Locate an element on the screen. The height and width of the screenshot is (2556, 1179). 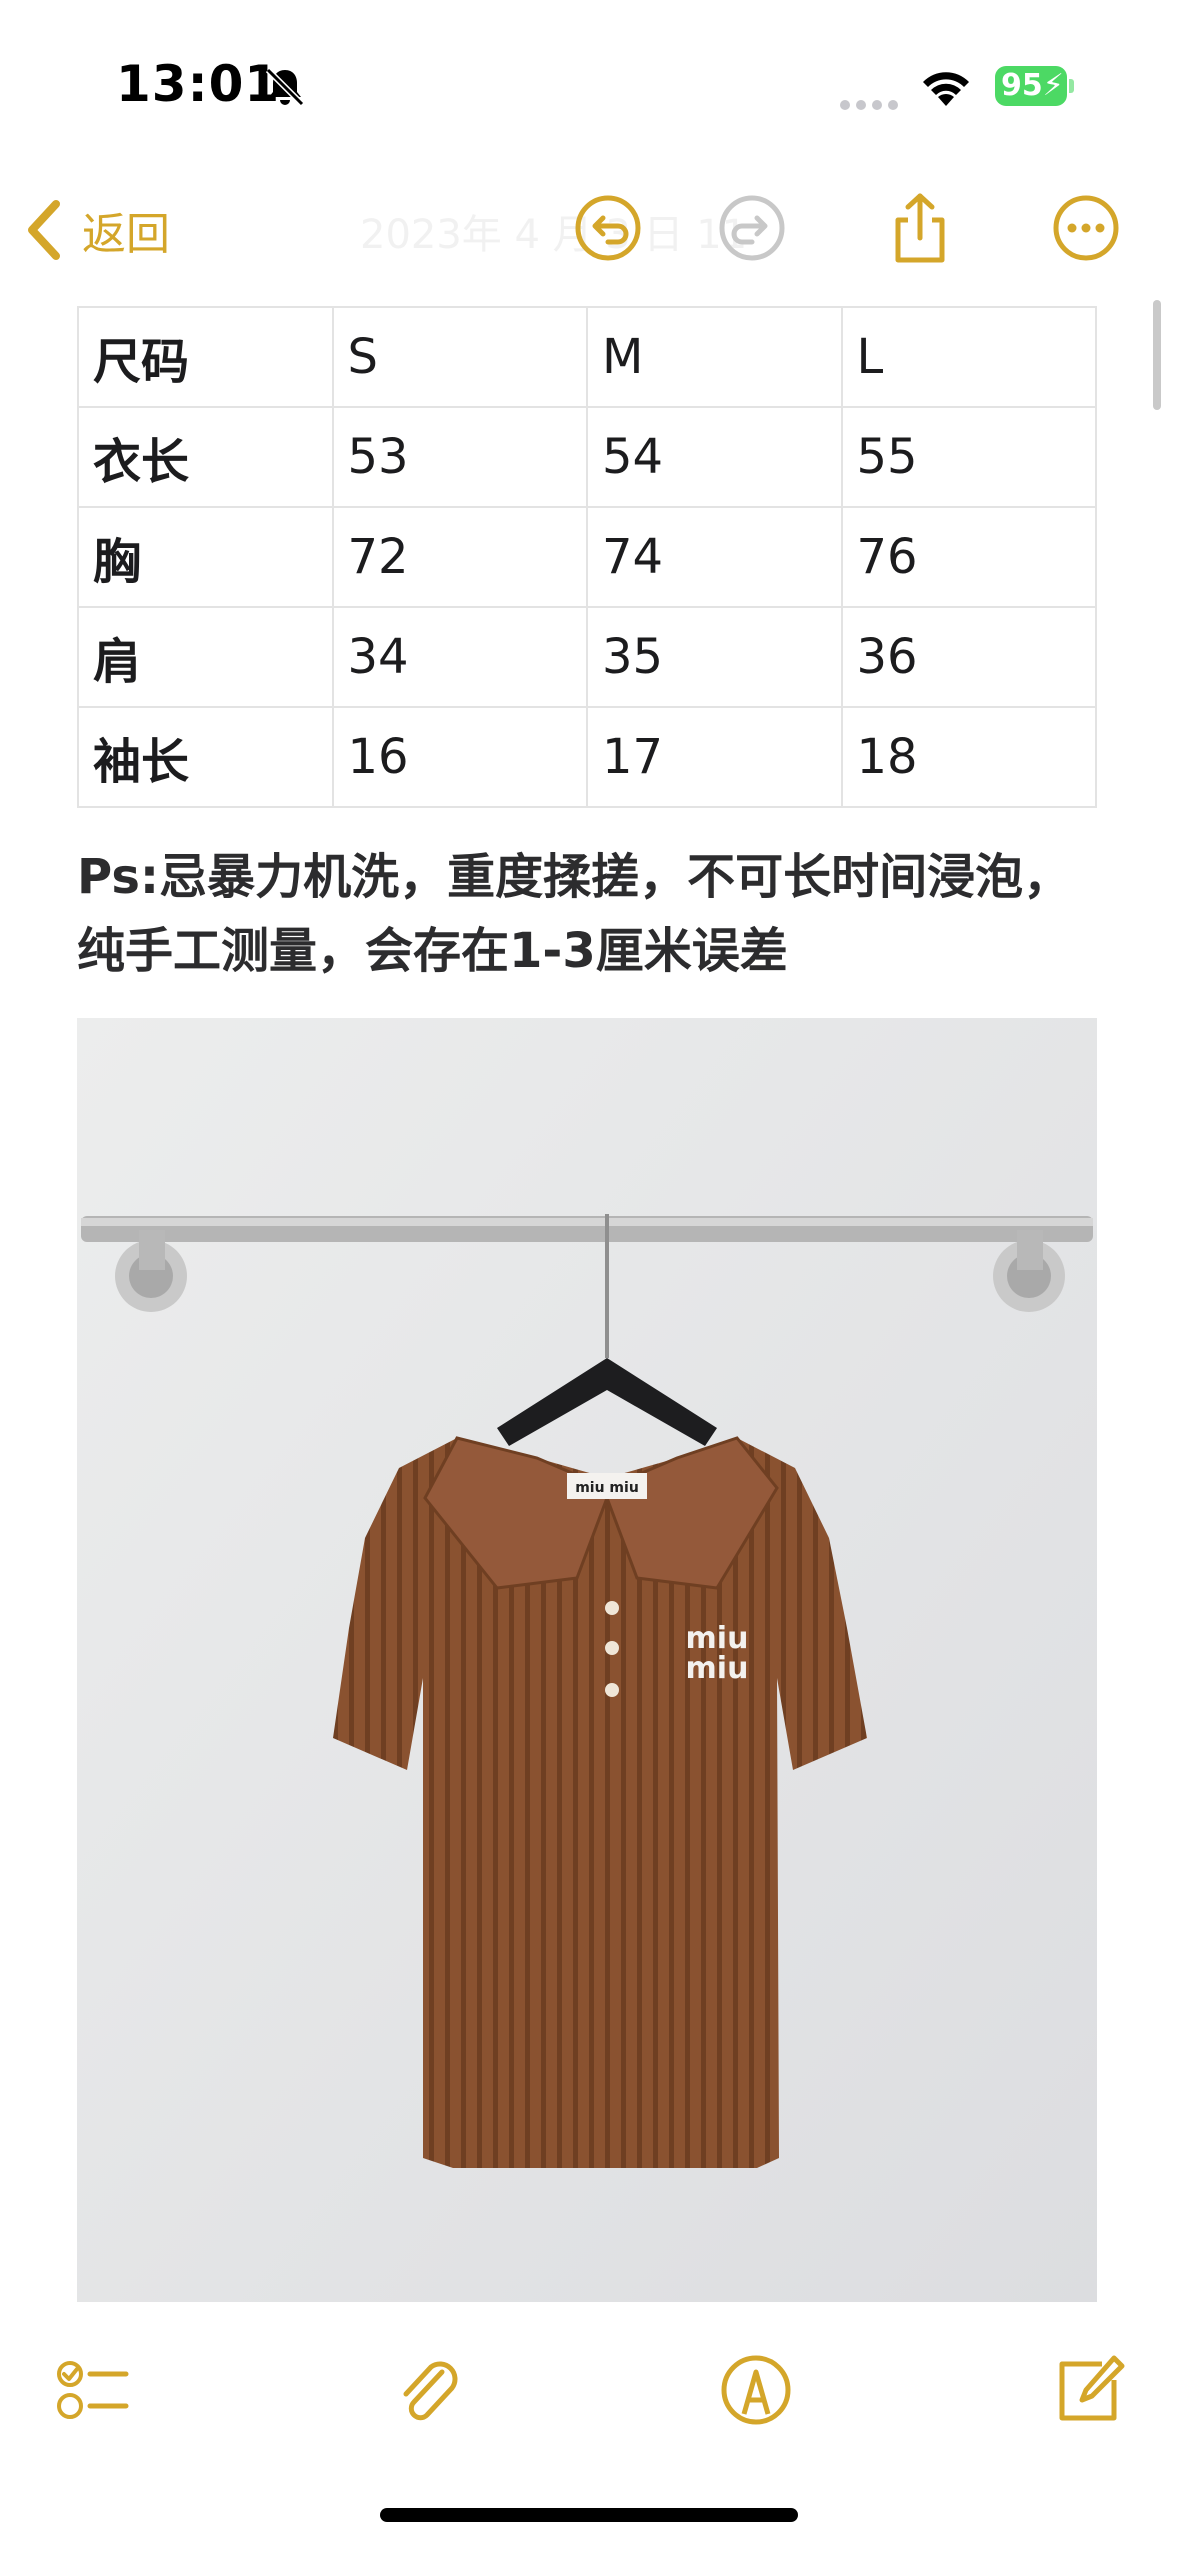
bottom-toolbar is located at coordinates (589, 2385).